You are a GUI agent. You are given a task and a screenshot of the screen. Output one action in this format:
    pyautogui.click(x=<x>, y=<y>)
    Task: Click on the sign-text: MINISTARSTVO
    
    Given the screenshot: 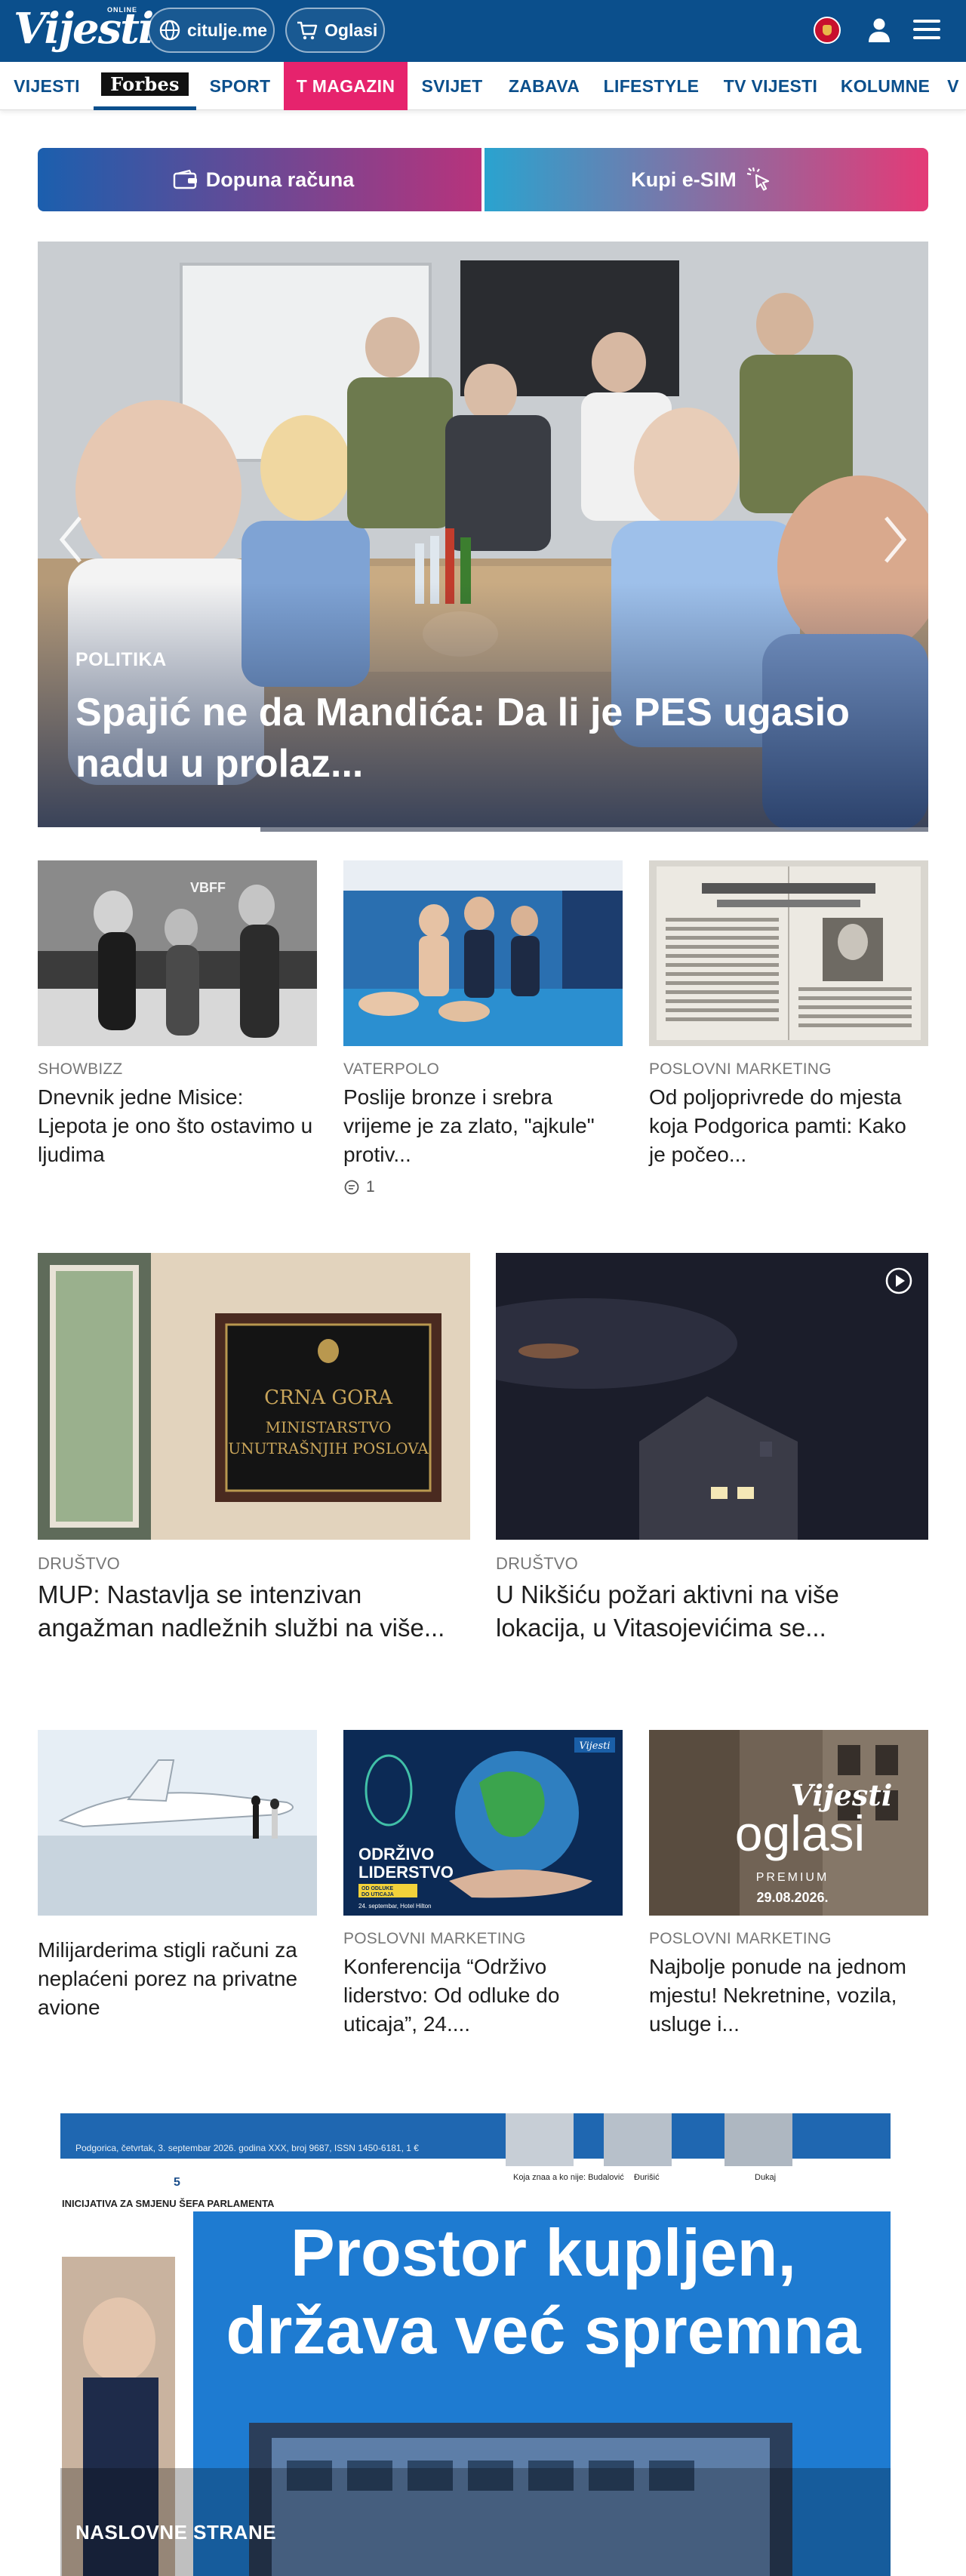 What is the action you would take?
    pyautogui.click(x=329, y=1427)
    